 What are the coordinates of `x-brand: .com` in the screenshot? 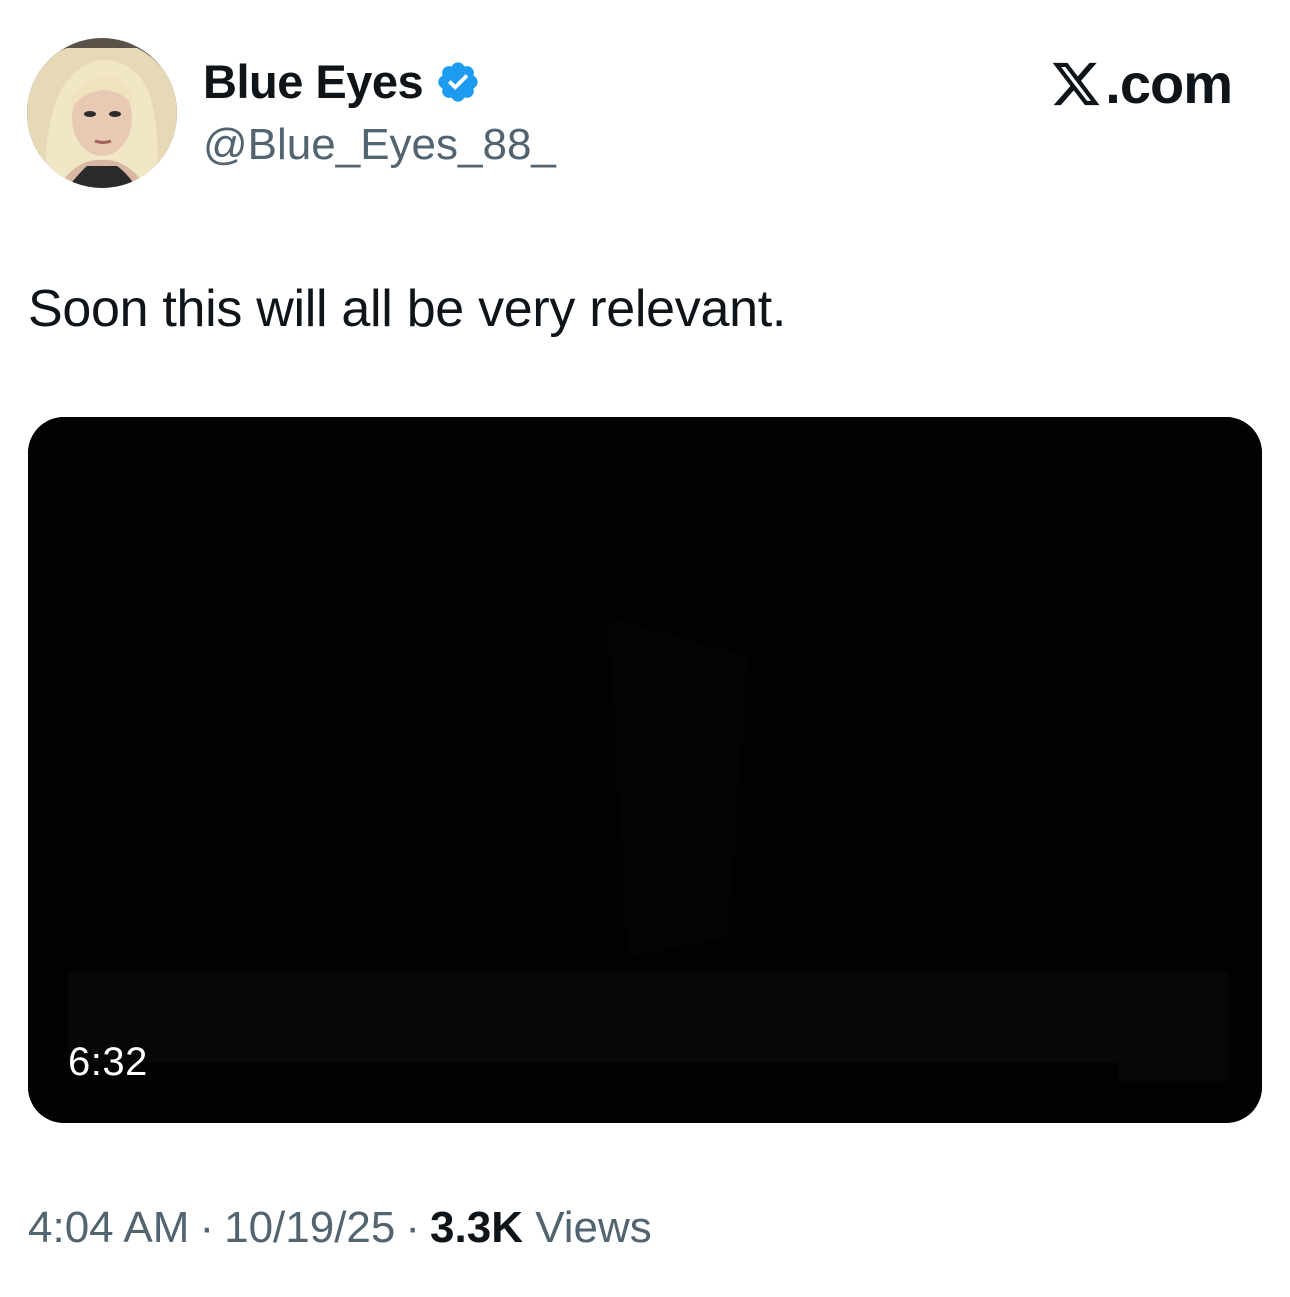 It's located at (1141, 84).